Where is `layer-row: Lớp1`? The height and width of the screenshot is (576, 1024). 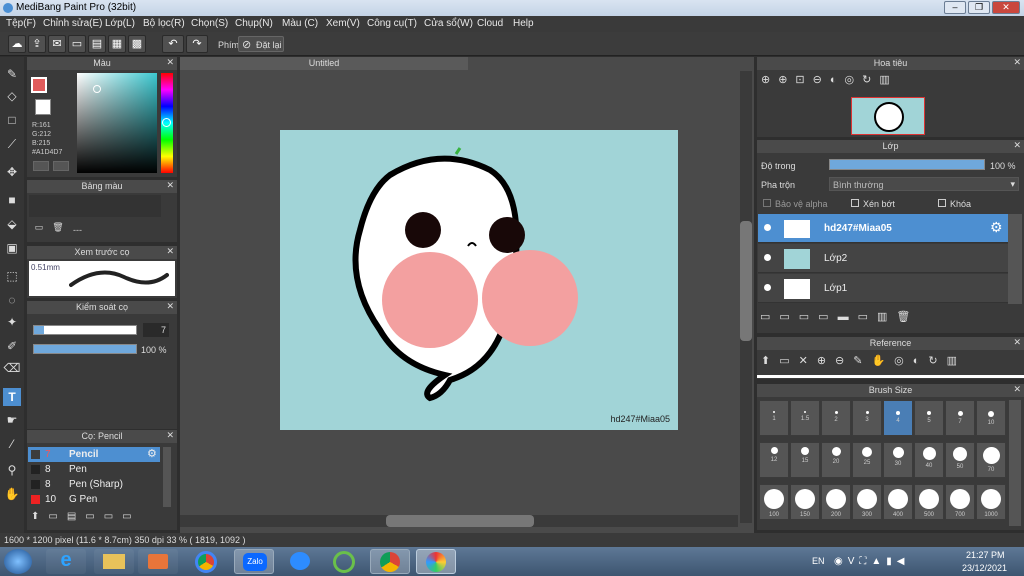
layer-row: Lớp1 is located at coordinates (883, 288).